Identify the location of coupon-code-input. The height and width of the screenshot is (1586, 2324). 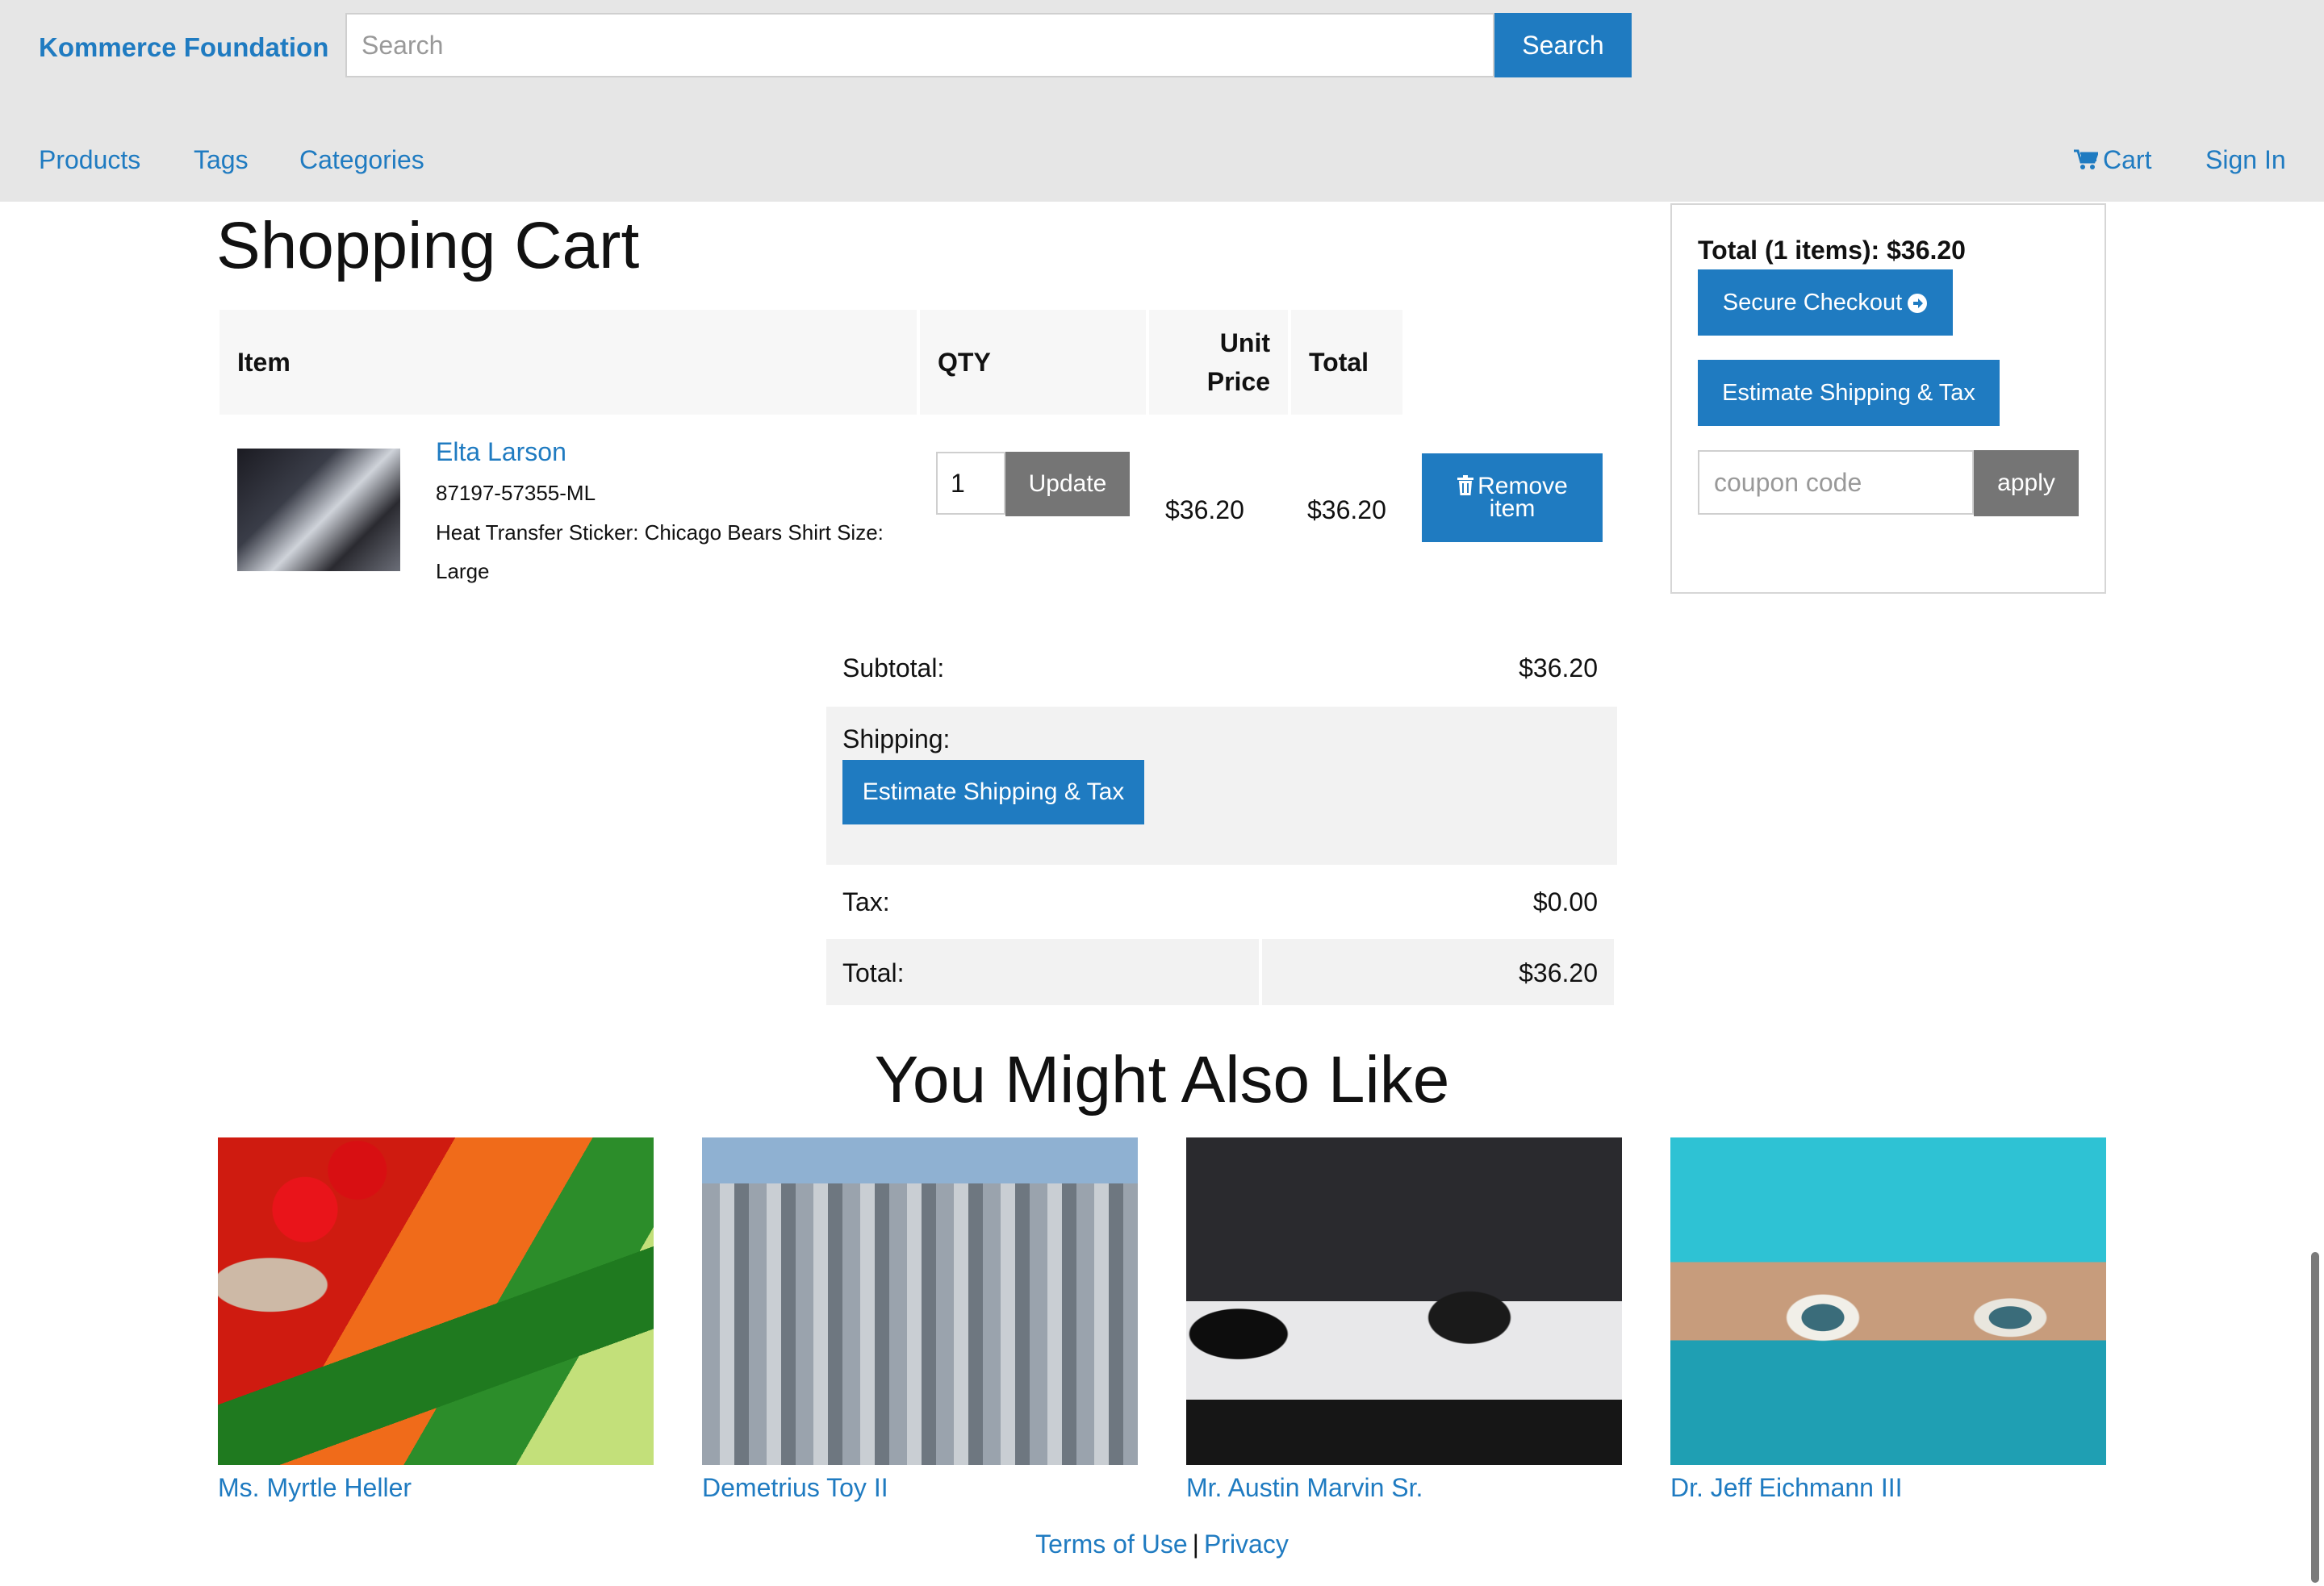
(1836, 483).